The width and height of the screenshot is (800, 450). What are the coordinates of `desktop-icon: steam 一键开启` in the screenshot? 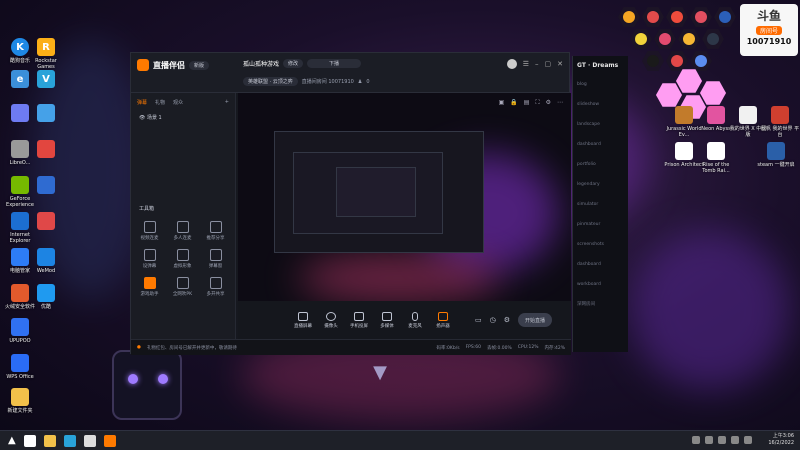 It's located at (776, 155).